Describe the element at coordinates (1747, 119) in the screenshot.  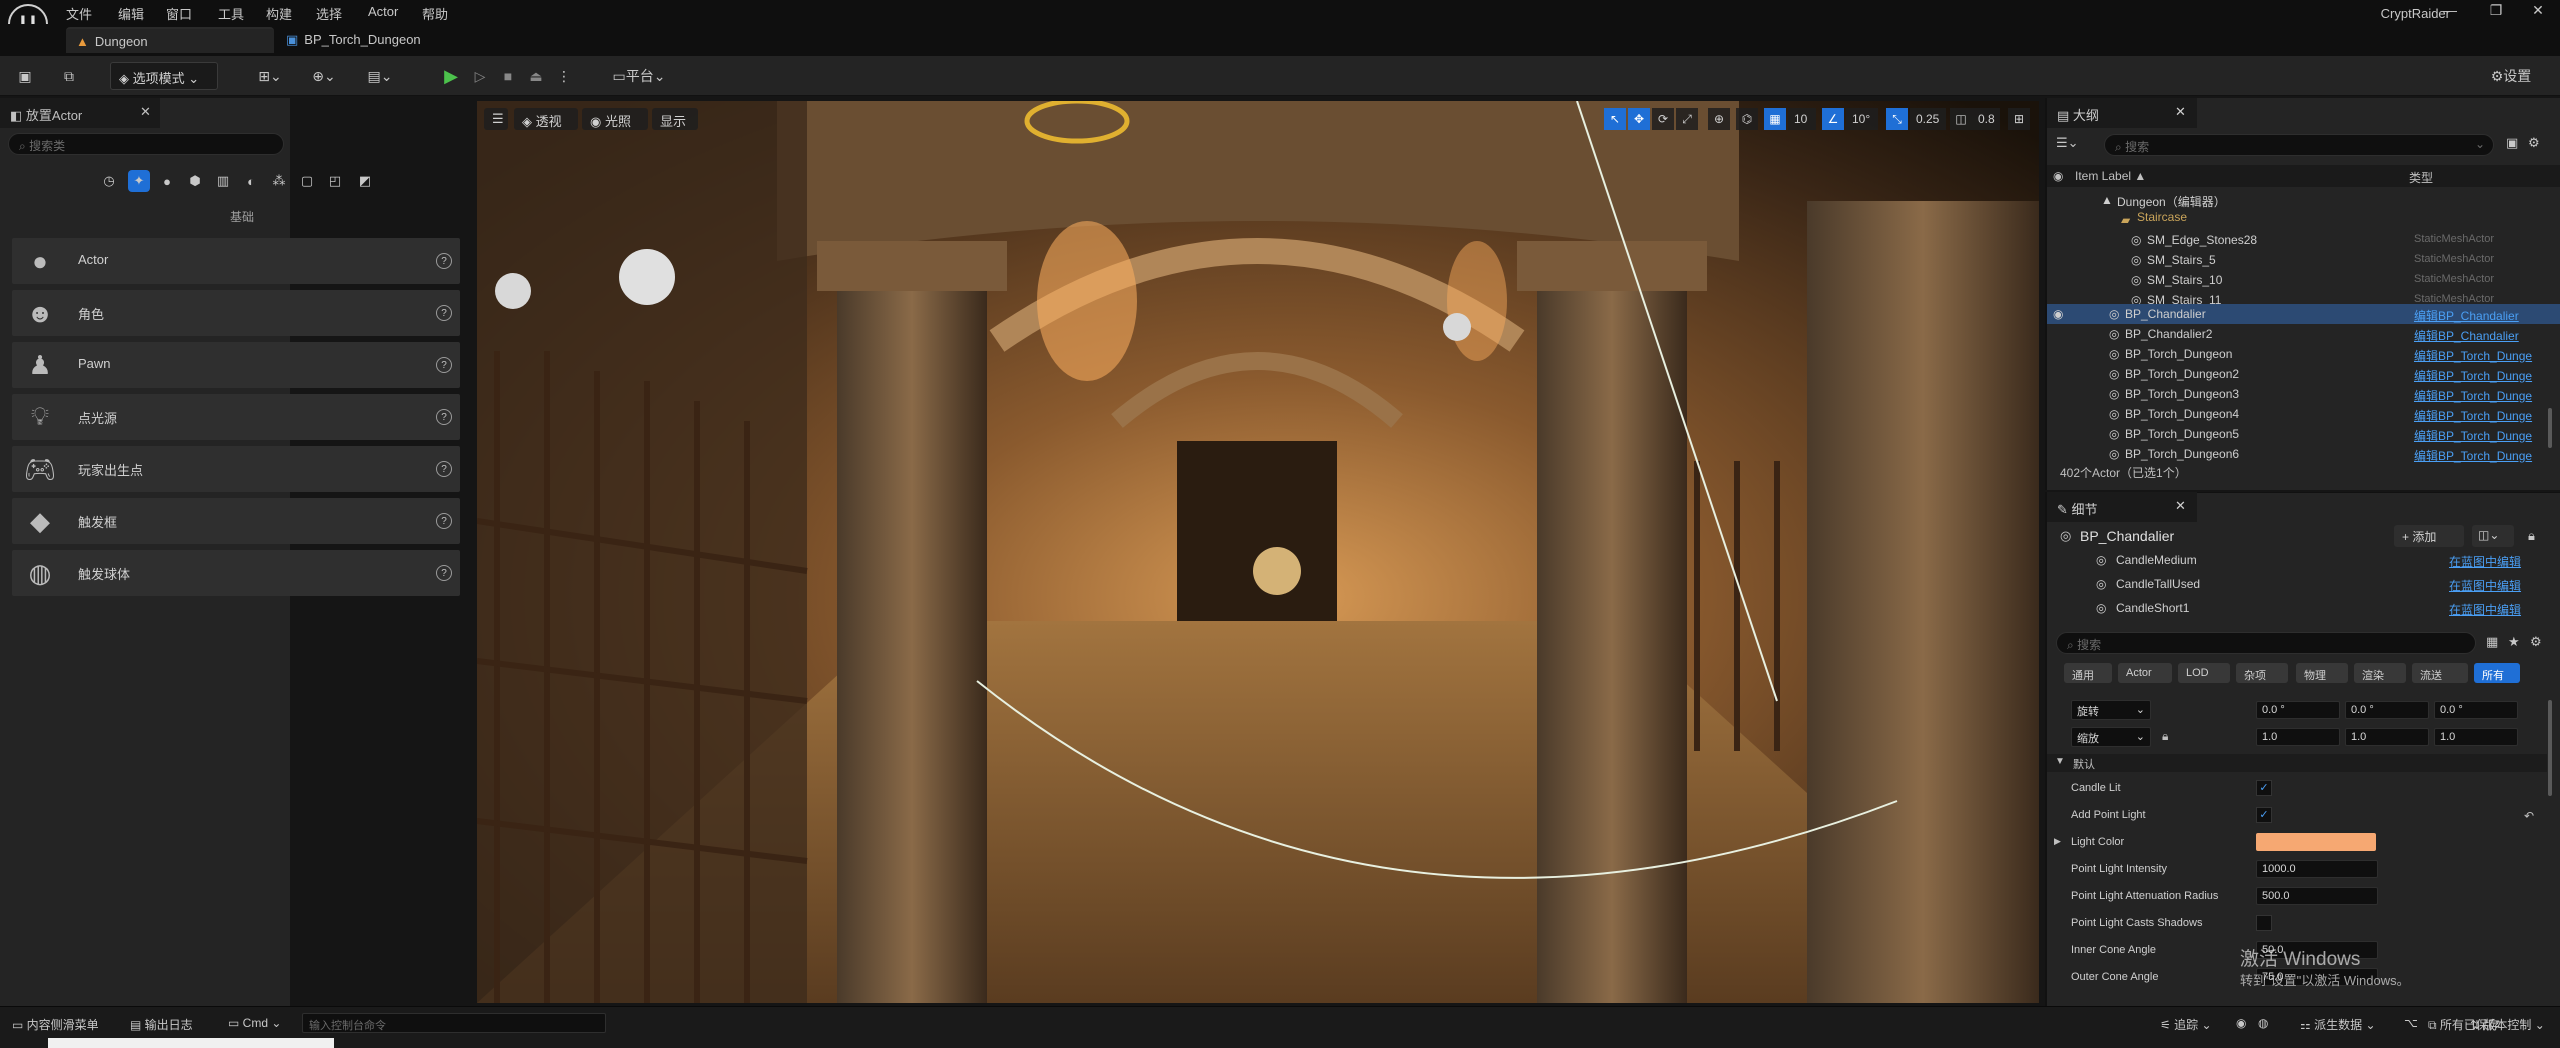
I see `surface-snap-icon: ⌬` at that location.